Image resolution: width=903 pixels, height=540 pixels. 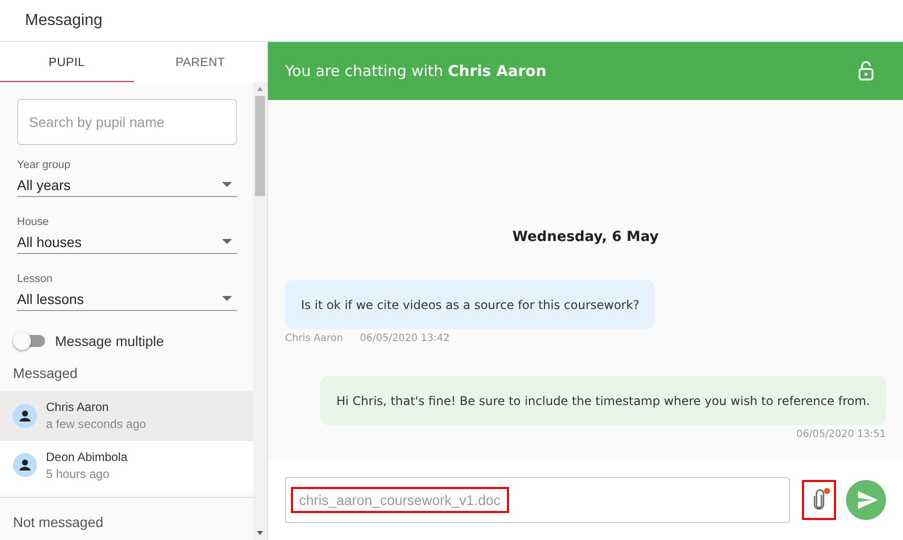 I want to click on contact-time: 5 hours ago, so click(x=78, y=473).